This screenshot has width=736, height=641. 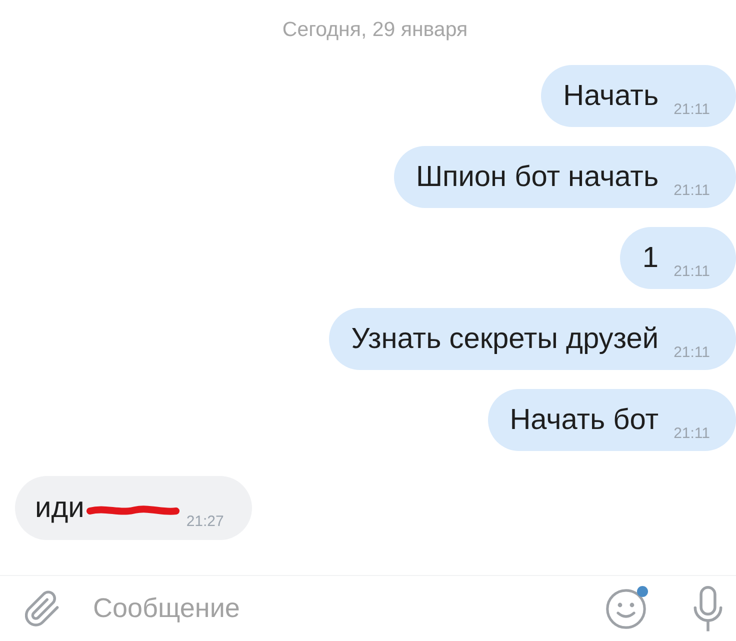 What do you see at coordinates (584, 420) in the screenshot?
I see `message-text: Начать бот` at bounding box center [584, 420].